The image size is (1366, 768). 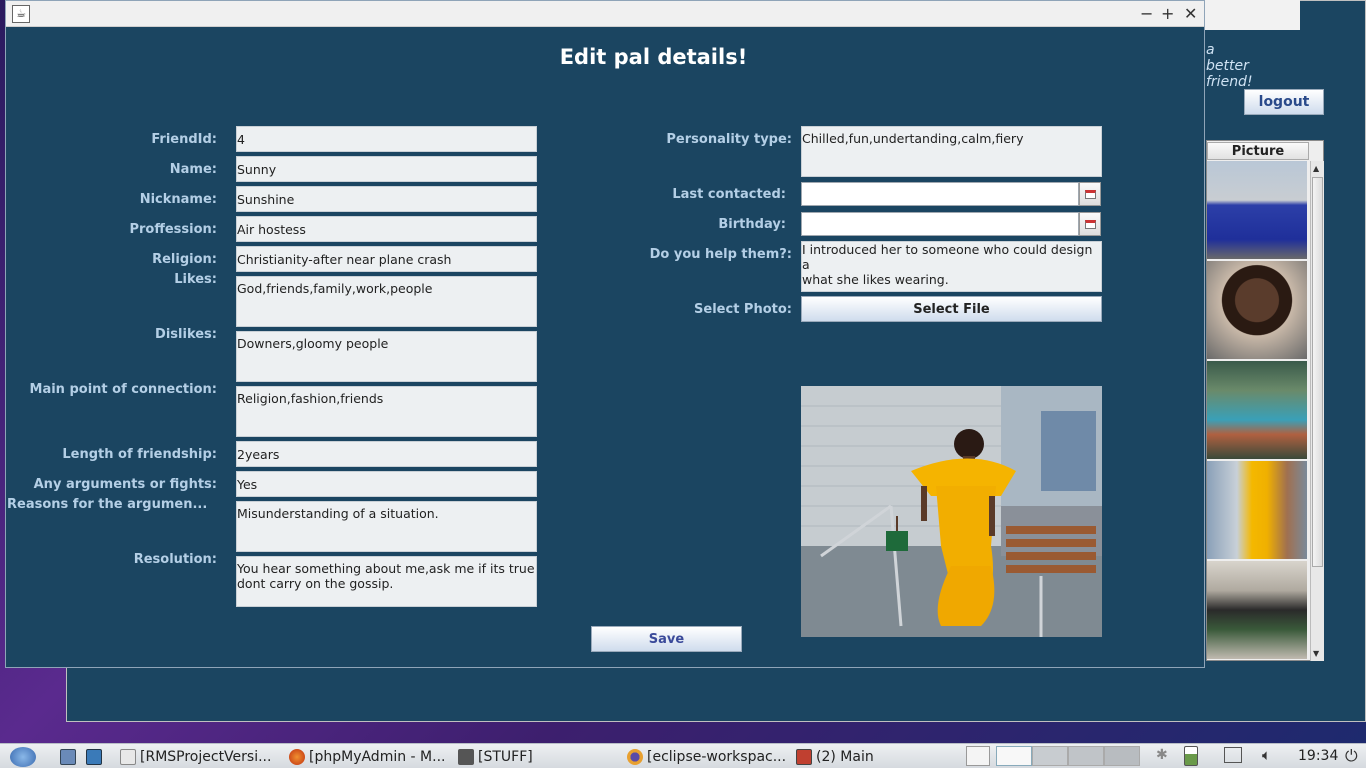 What do you see at coordinates (1162, 755) in the screenshot?
I see `bluetooth-icon: ✱` at bounding box center [1162, 755].